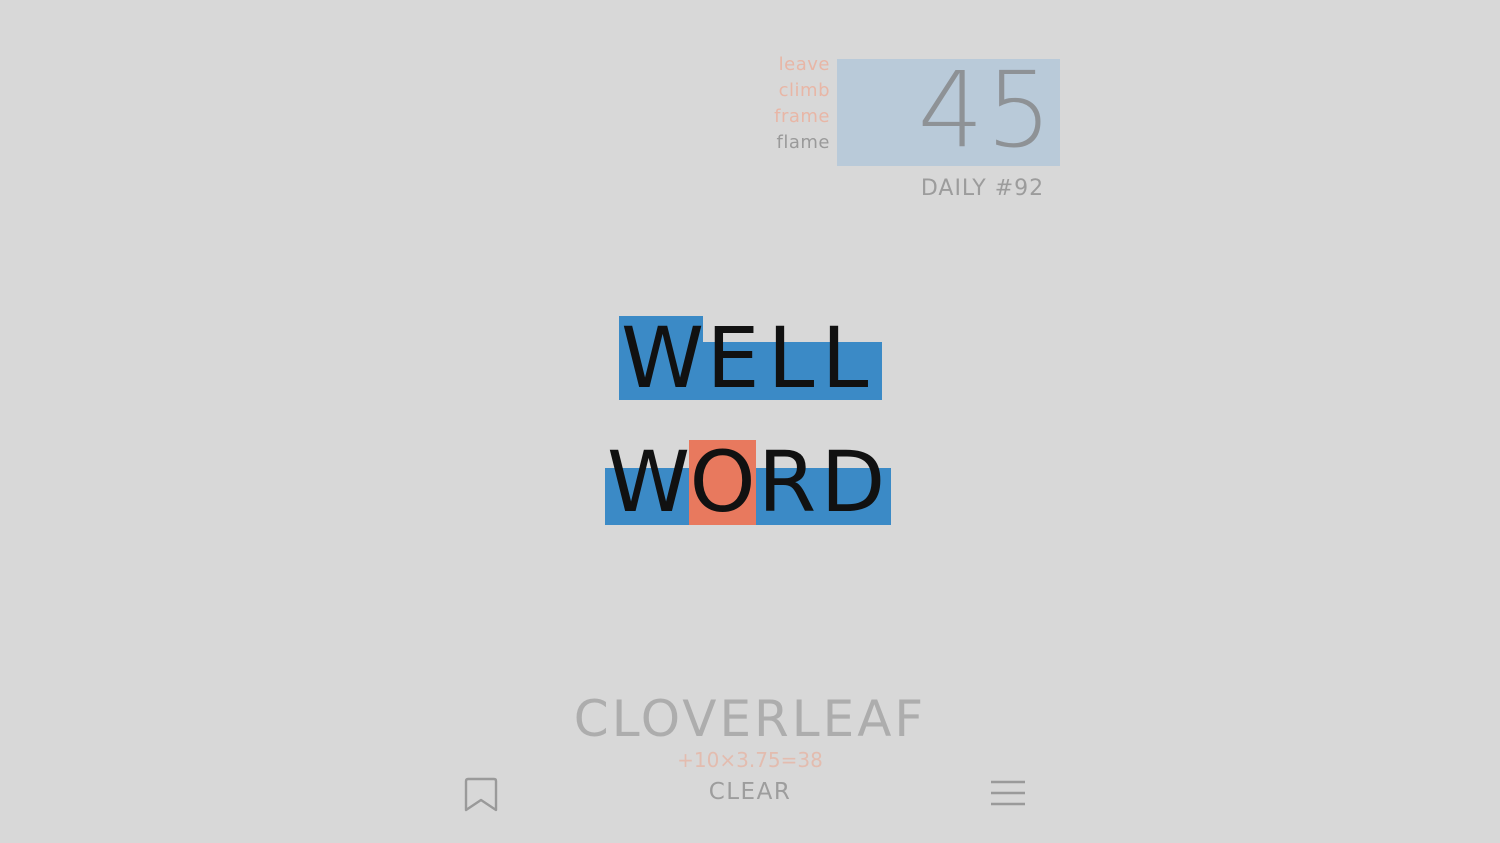  I want to click on title-letter: R, so click(787, 482).